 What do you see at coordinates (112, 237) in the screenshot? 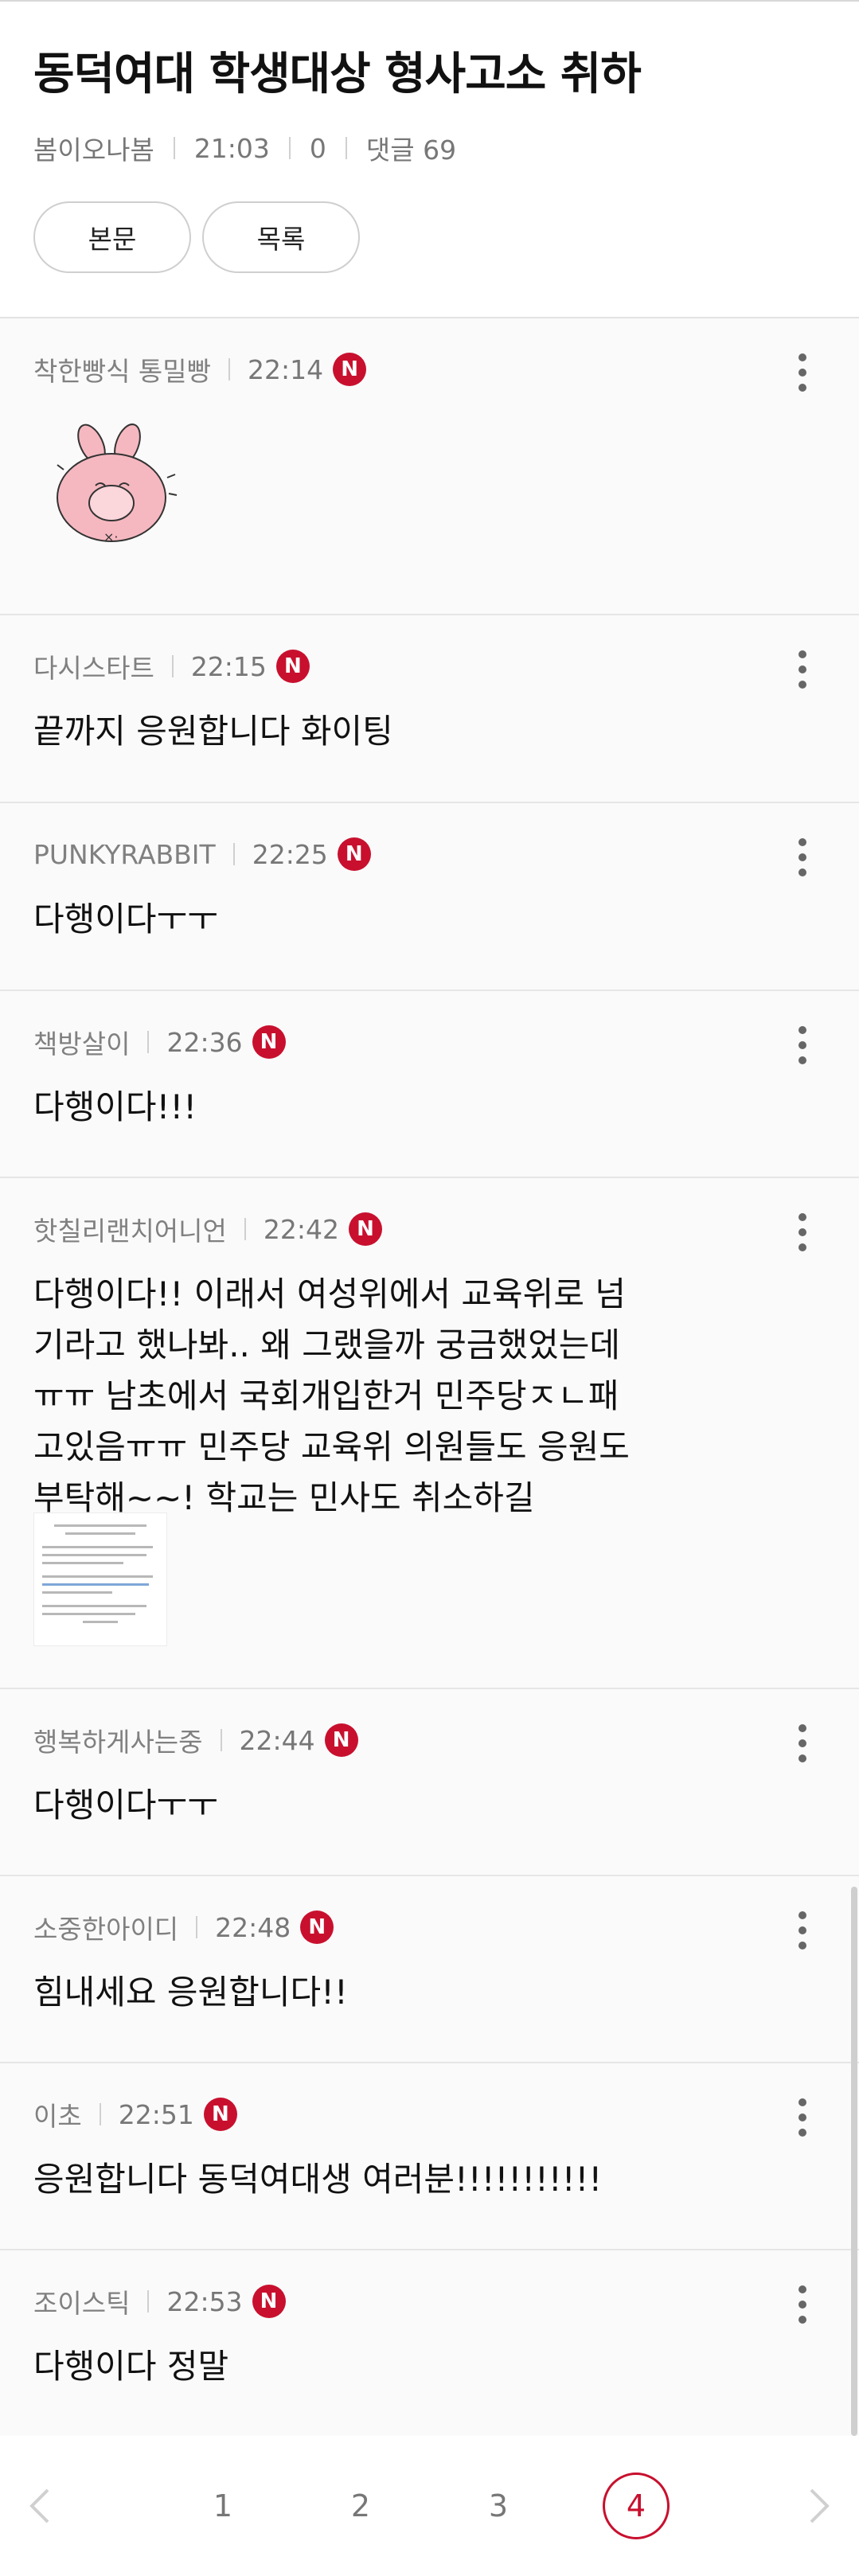
I see `view-body-button: 본문` at bounding box center [112, 237].